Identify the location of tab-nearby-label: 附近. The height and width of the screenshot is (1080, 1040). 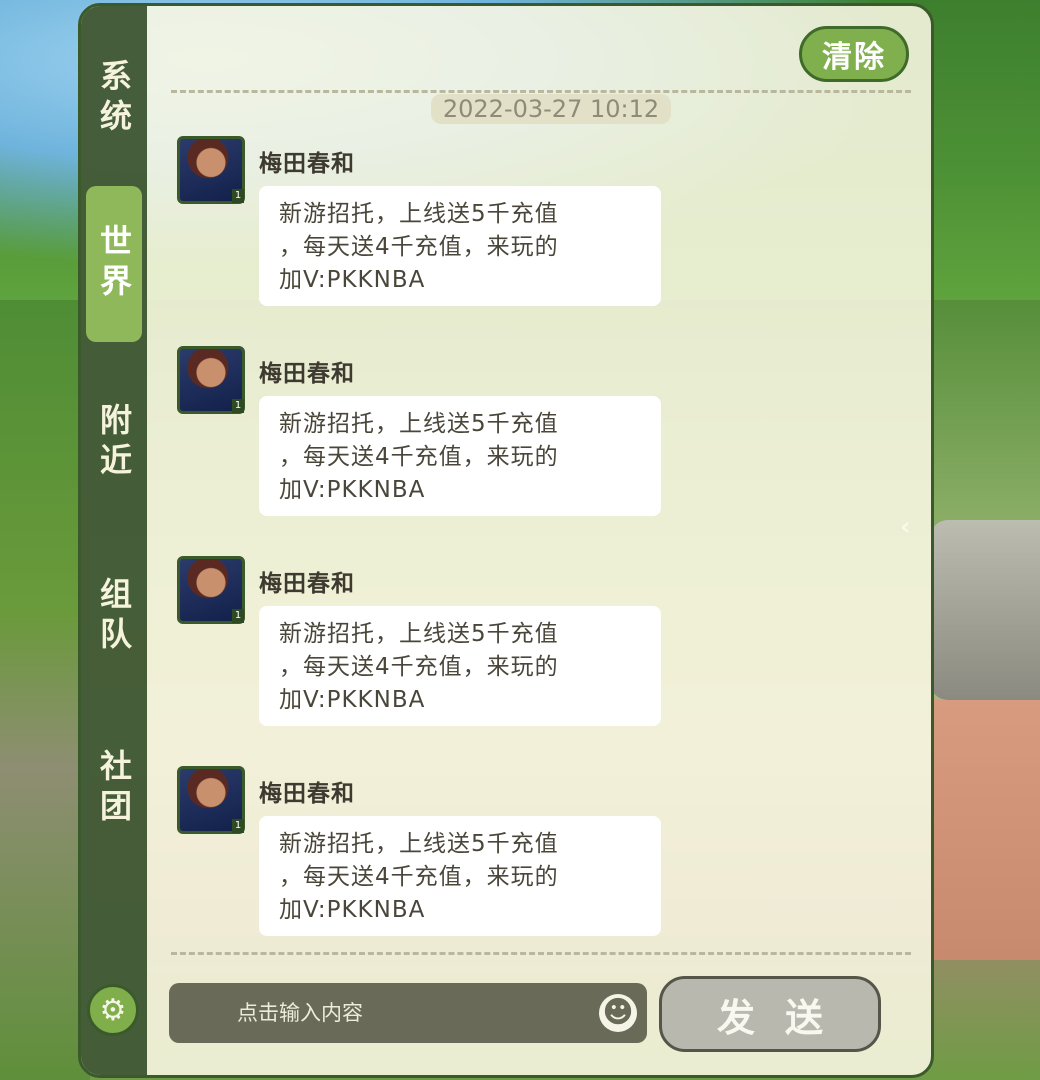
(114, 443).